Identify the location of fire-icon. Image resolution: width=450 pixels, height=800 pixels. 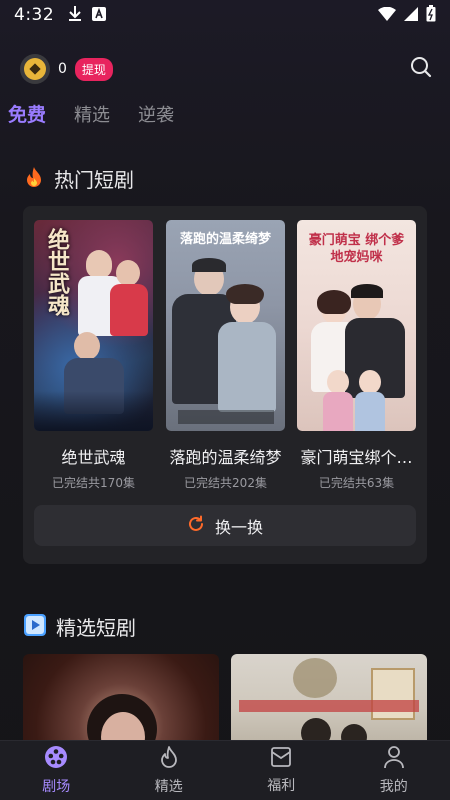
(34, 179).